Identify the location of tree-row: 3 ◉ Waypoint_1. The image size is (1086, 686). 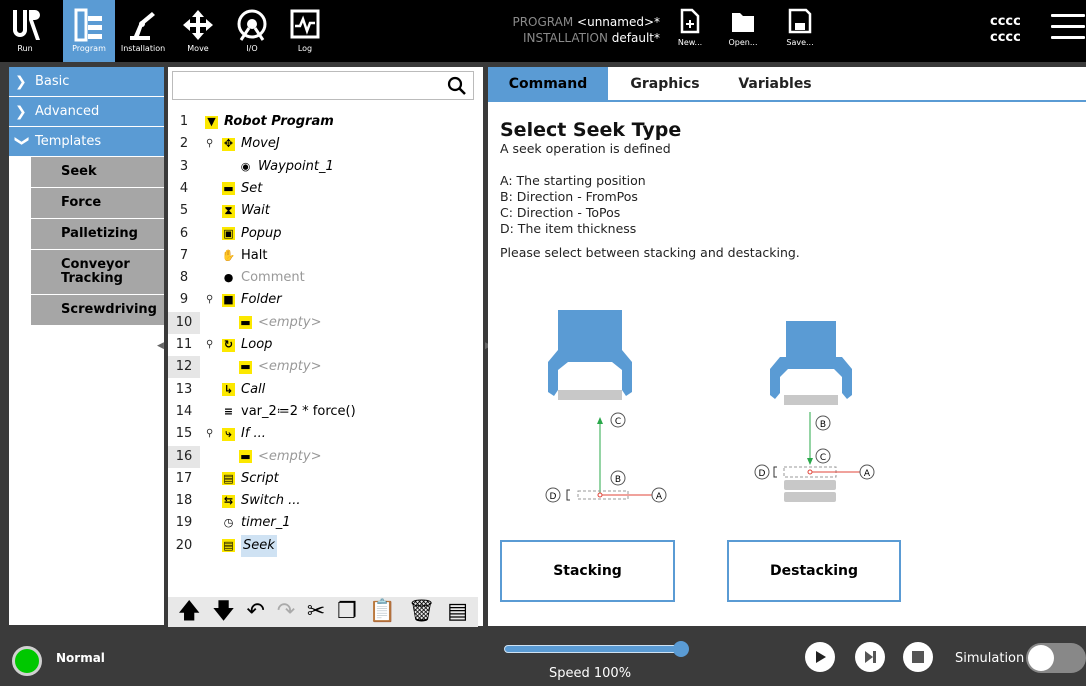
(323, 167).